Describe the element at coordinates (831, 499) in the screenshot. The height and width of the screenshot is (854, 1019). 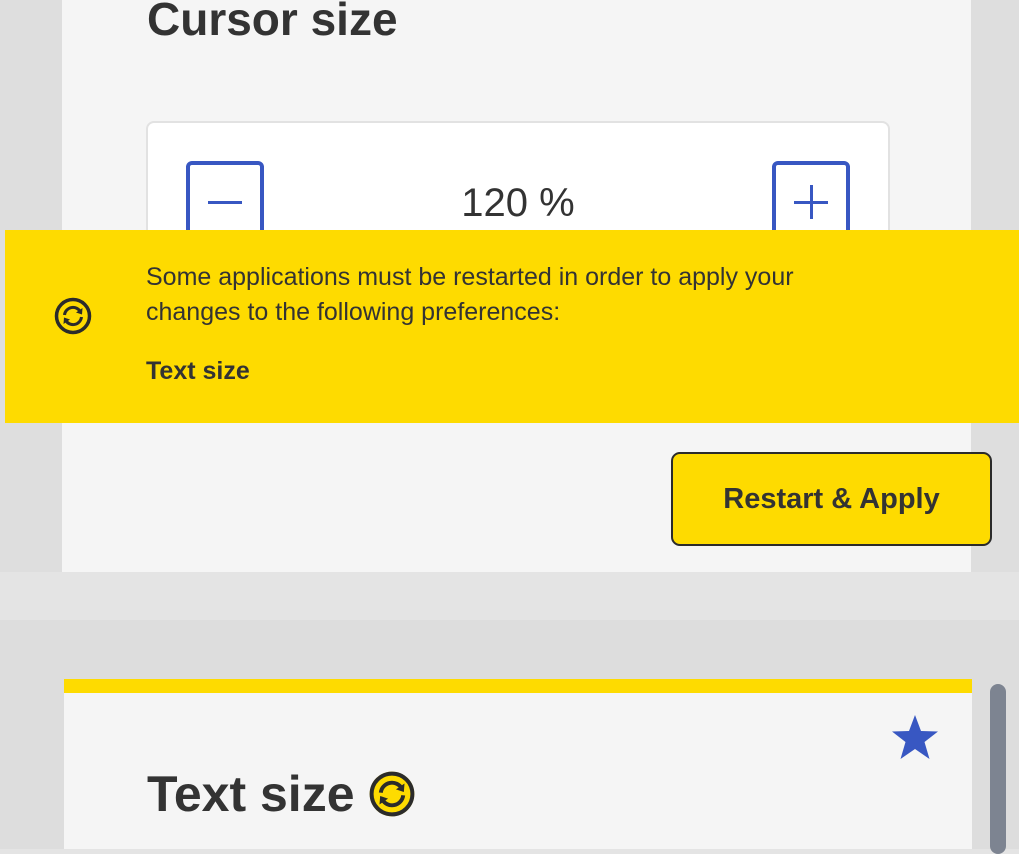
I see `restart-apply-button: Restart & Apply` at that location.